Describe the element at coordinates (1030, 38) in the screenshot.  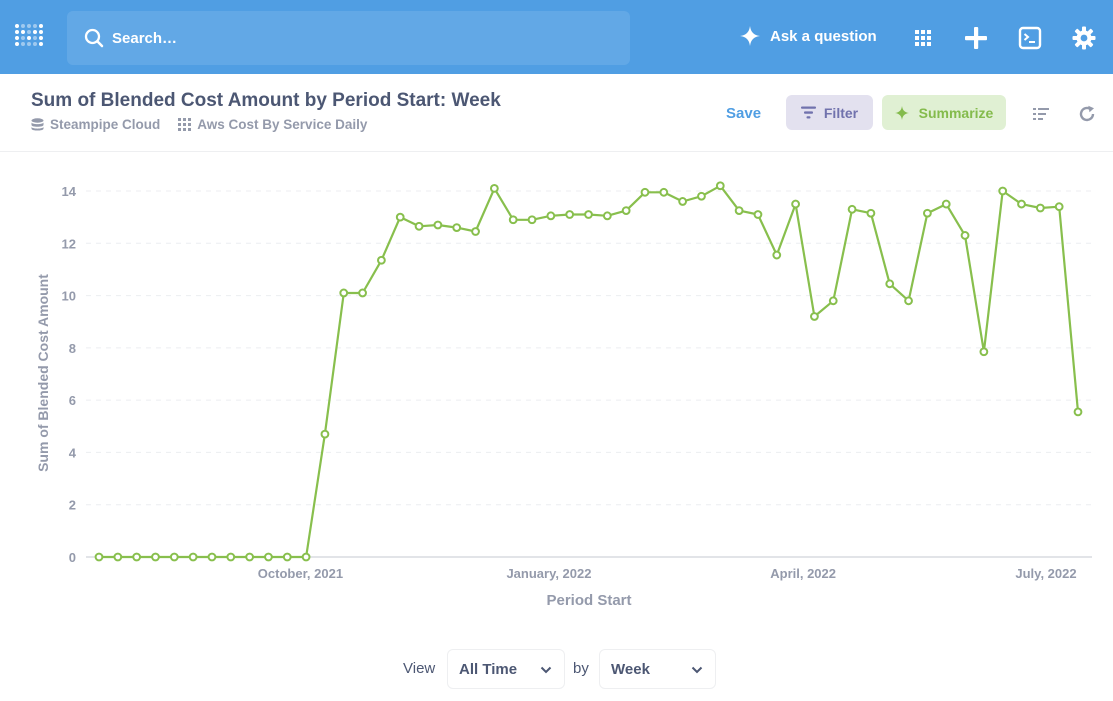
I see `terminal-icon` at that location.